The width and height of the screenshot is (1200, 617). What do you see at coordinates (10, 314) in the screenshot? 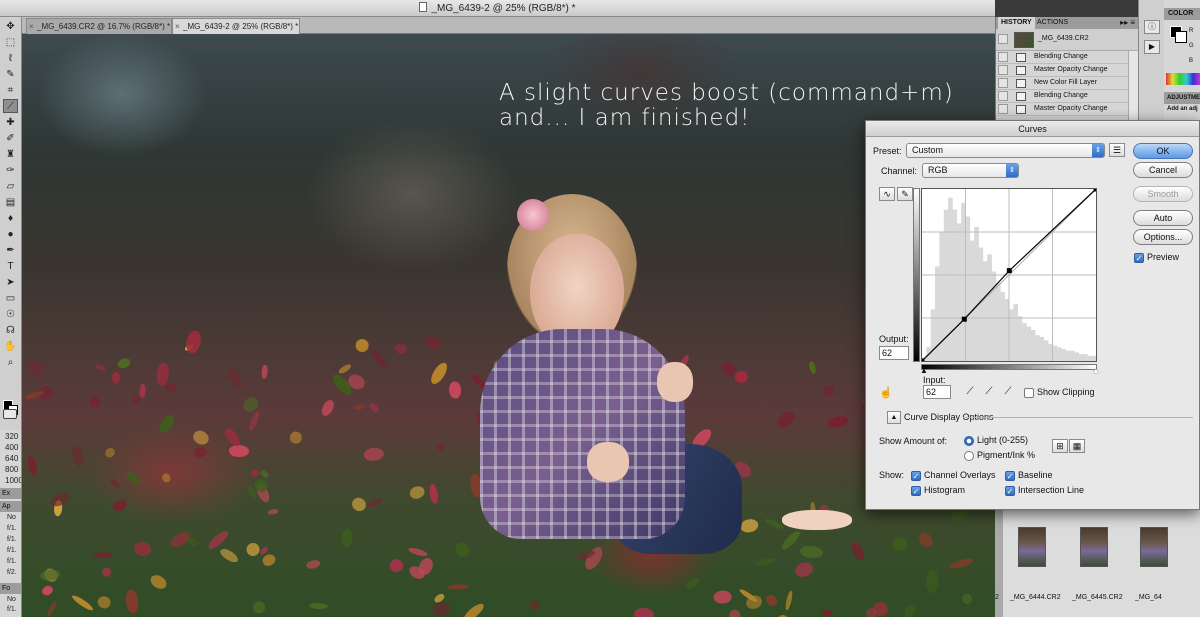
I see `3d-rotate-tool-icon: ☉` at bounding box center [10, 314].